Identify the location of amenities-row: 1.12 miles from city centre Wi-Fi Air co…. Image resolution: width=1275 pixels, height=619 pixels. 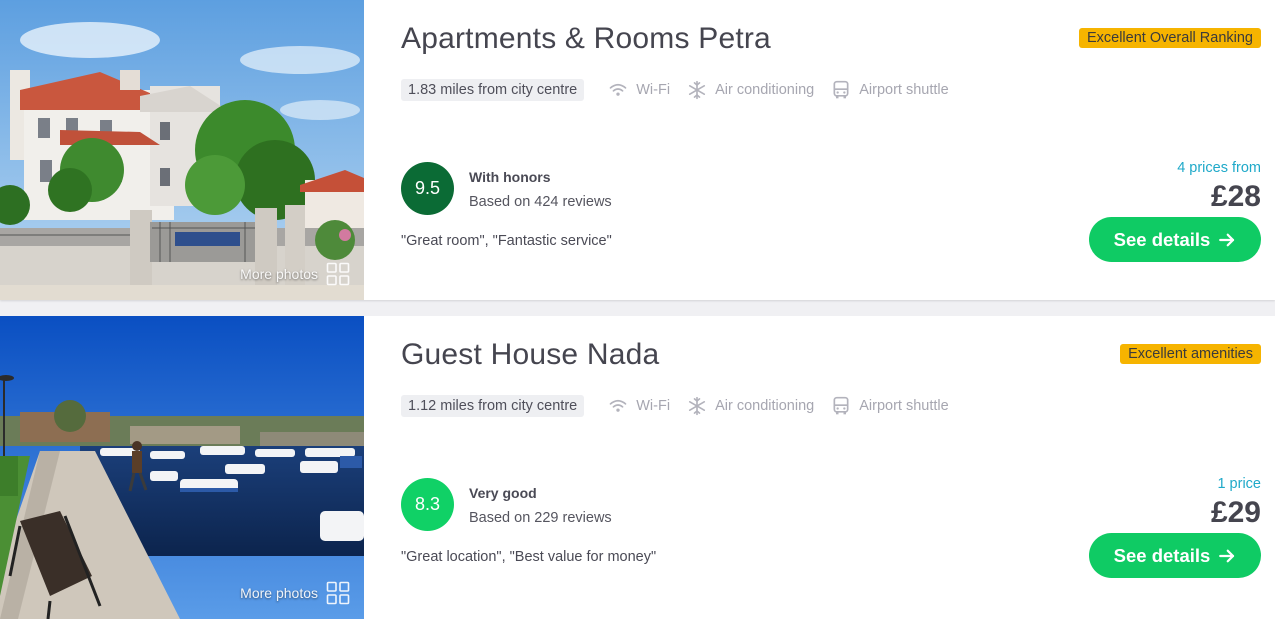
(683, 406).